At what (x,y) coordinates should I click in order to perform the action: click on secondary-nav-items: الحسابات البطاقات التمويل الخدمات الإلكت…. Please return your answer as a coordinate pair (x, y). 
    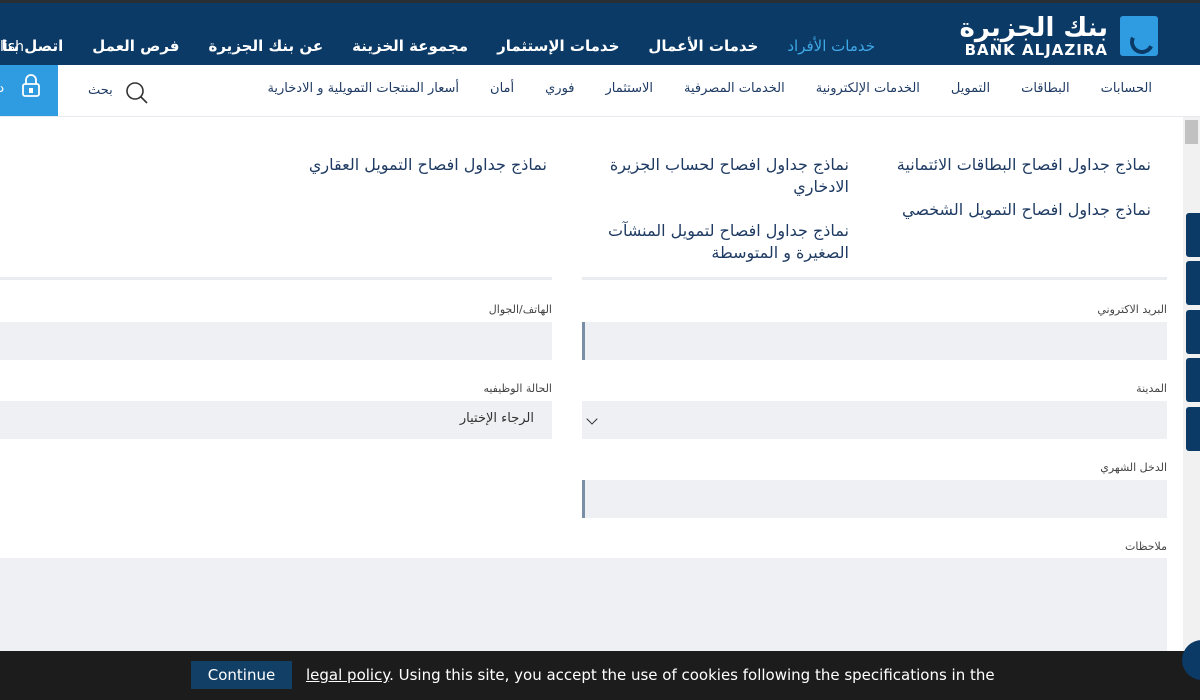
    Looking at the image, I should click on (709, 88).